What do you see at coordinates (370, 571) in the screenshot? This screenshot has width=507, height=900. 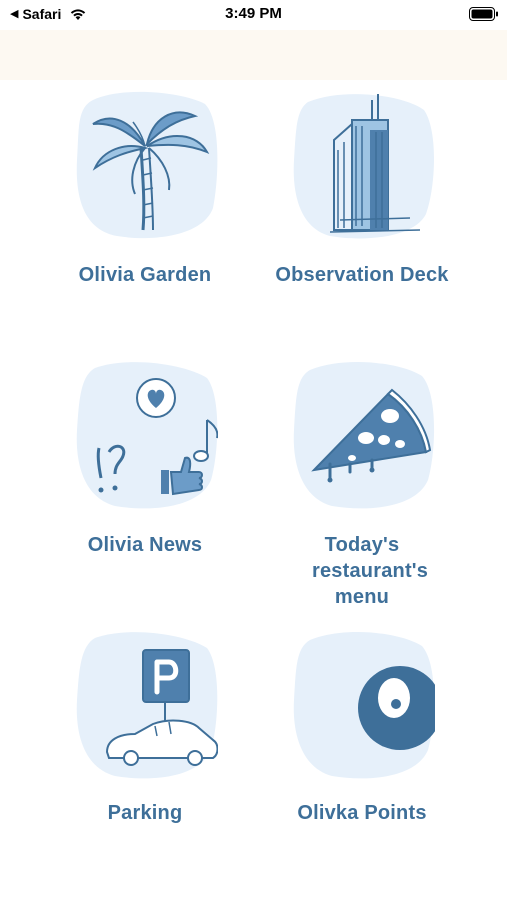 I see `tile-label: Today's restaurant's menu` at bounding box center [370, 571].